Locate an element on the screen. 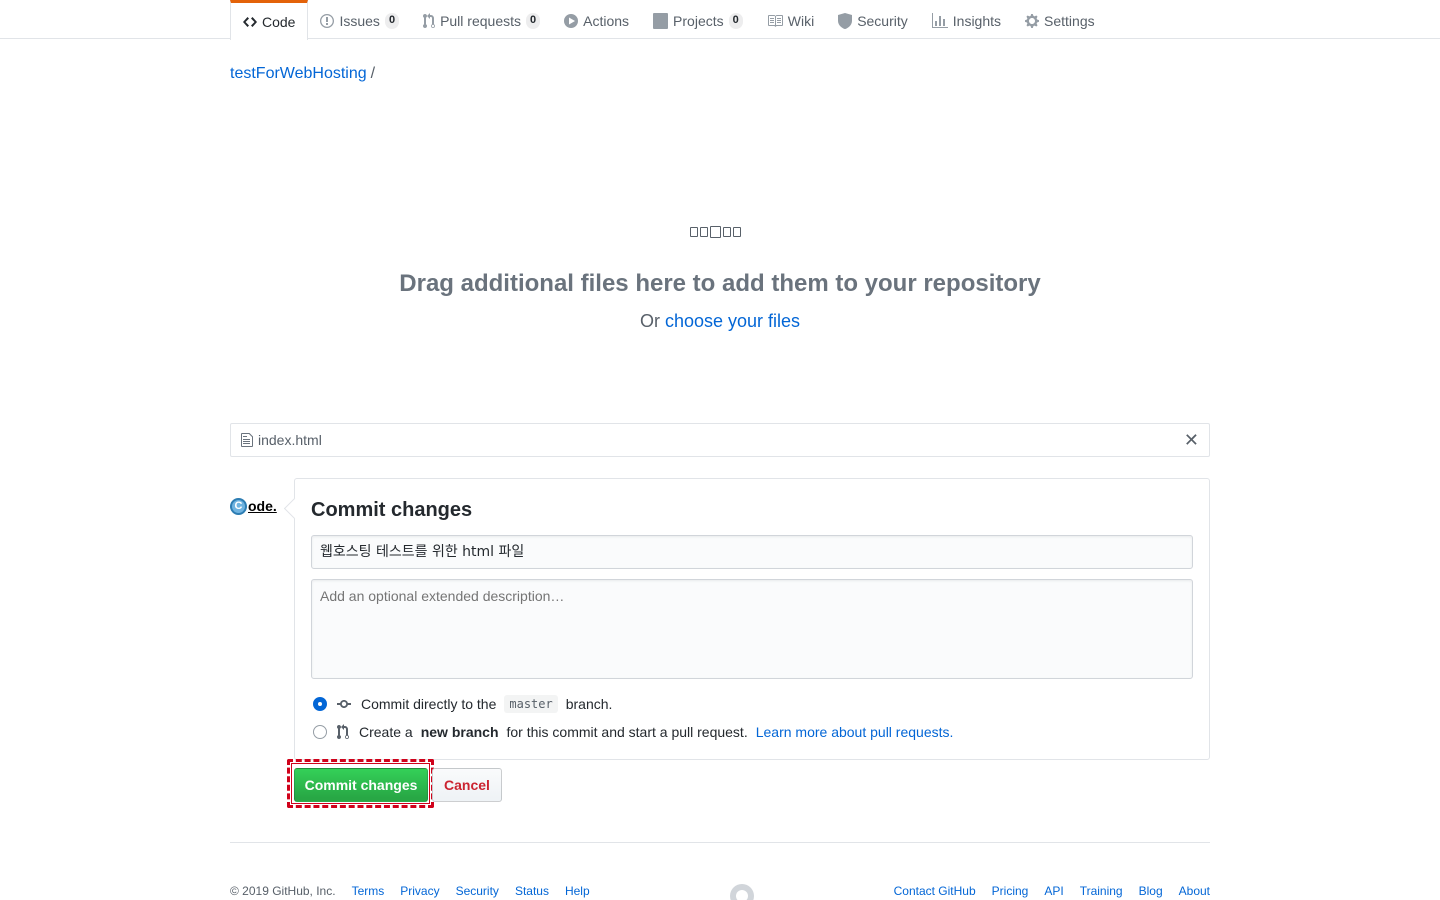  repo-link: testForWebHosting is located at coordinates (298, 74).